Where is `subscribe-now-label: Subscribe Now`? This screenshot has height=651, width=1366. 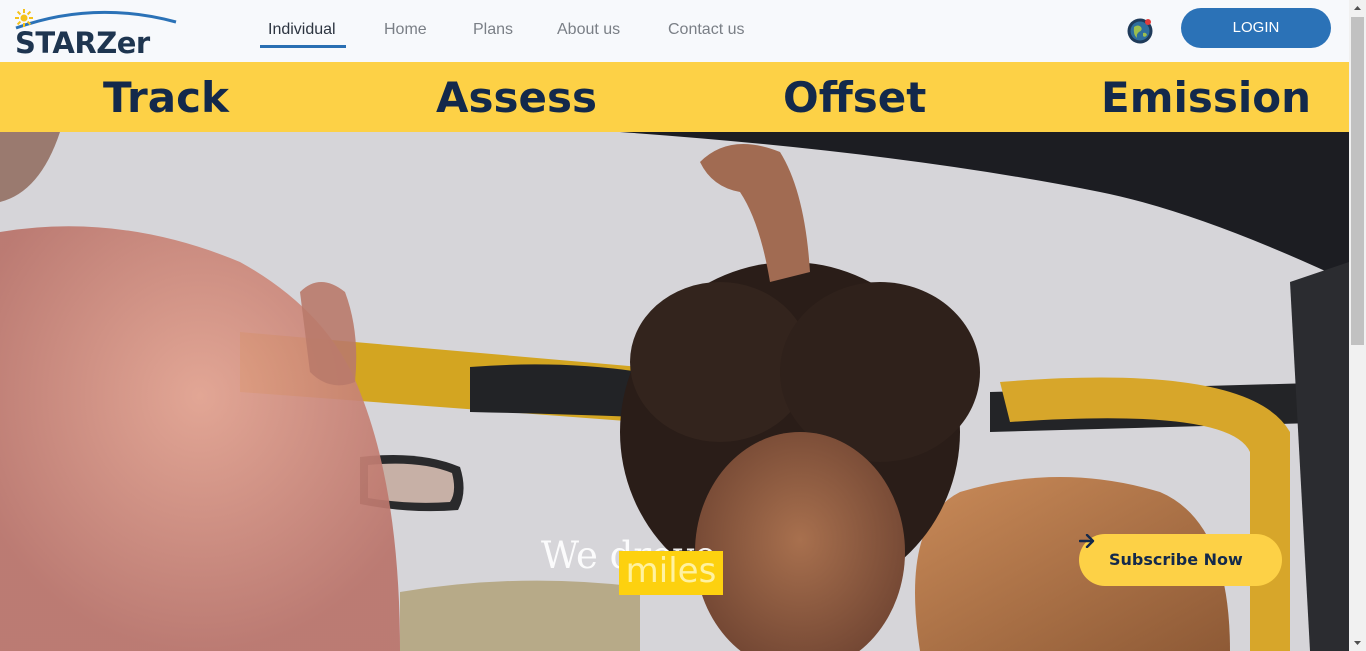 subscribe-now-label: Subscribe Now is located at coordinates (1176, 559).